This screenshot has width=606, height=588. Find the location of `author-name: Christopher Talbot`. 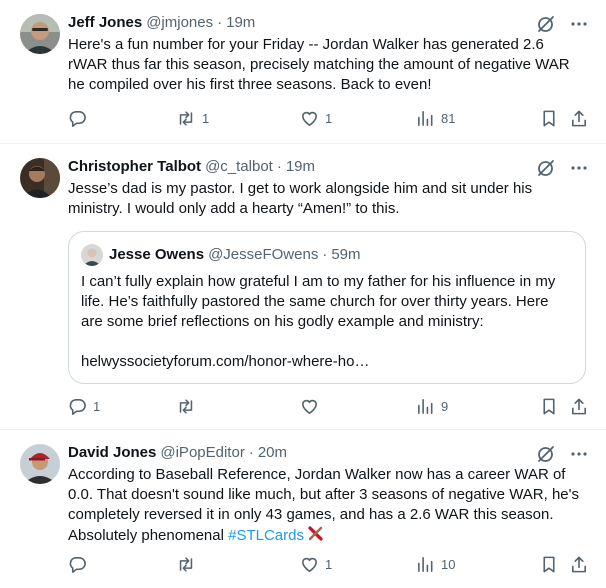

author-name: Christopher Talbot is located at coordinates (134, 167).